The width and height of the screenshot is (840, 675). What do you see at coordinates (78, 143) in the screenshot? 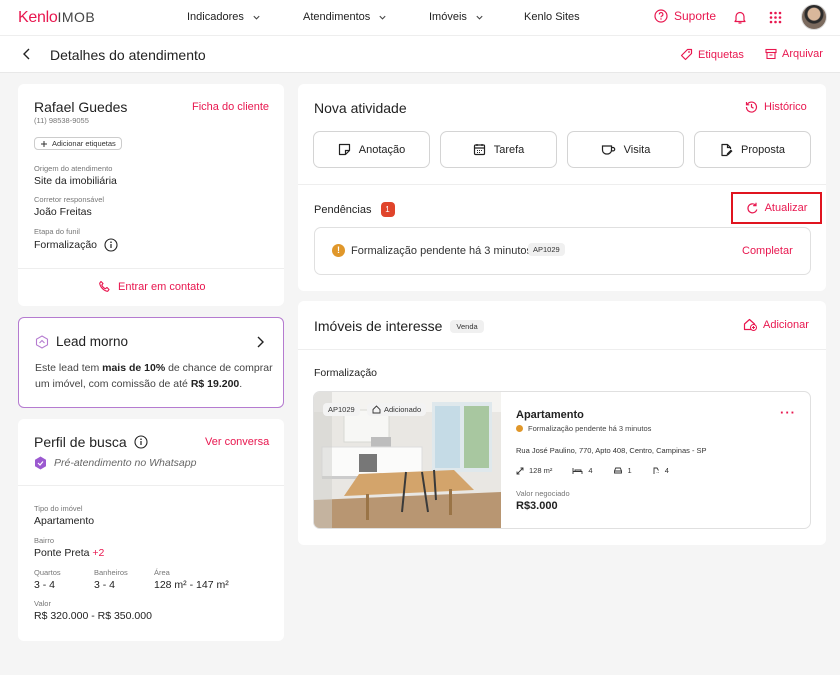
I see `add-tags-button: Adicionar etiquetas` at bounding box center [78, 143].